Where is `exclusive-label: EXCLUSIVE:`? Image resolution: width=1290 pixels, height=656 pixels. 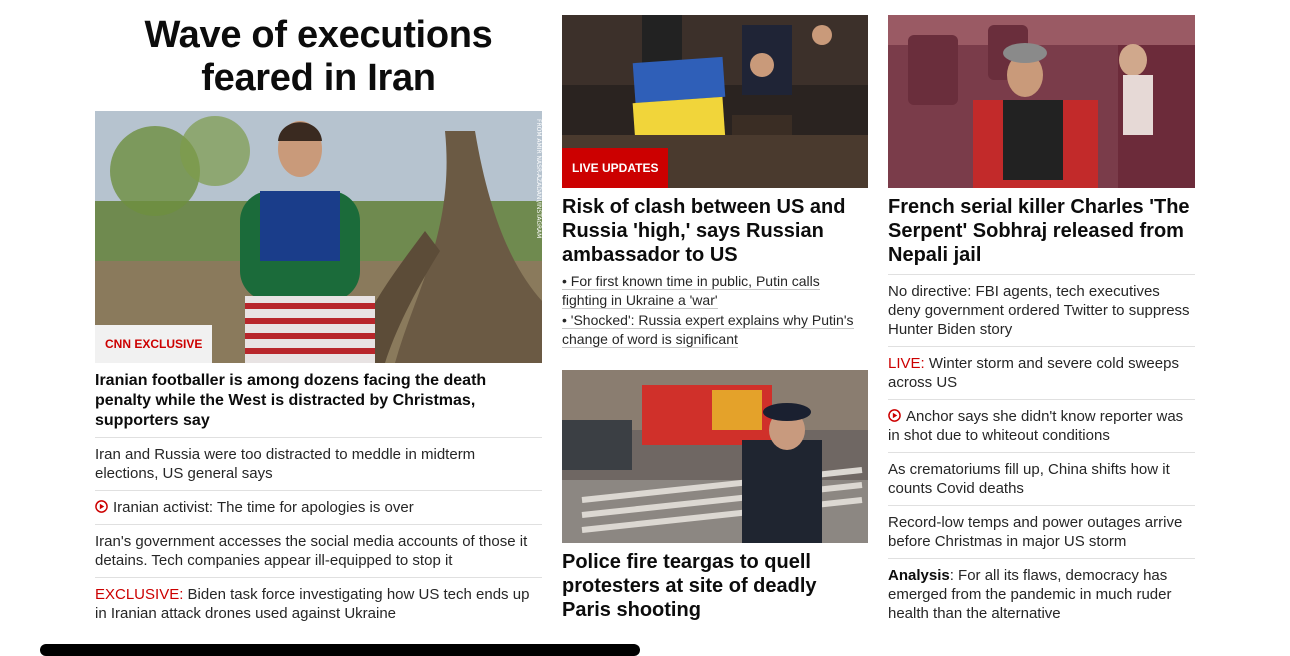
exclusive-label: EXCLUSIVE: is located at coordinates (139, 594).